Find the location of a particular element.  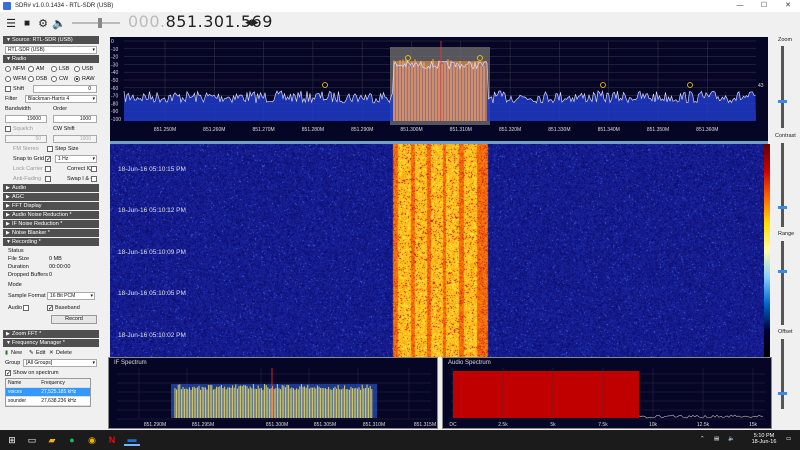

contrast-slider is located at coordinates (782, 185).